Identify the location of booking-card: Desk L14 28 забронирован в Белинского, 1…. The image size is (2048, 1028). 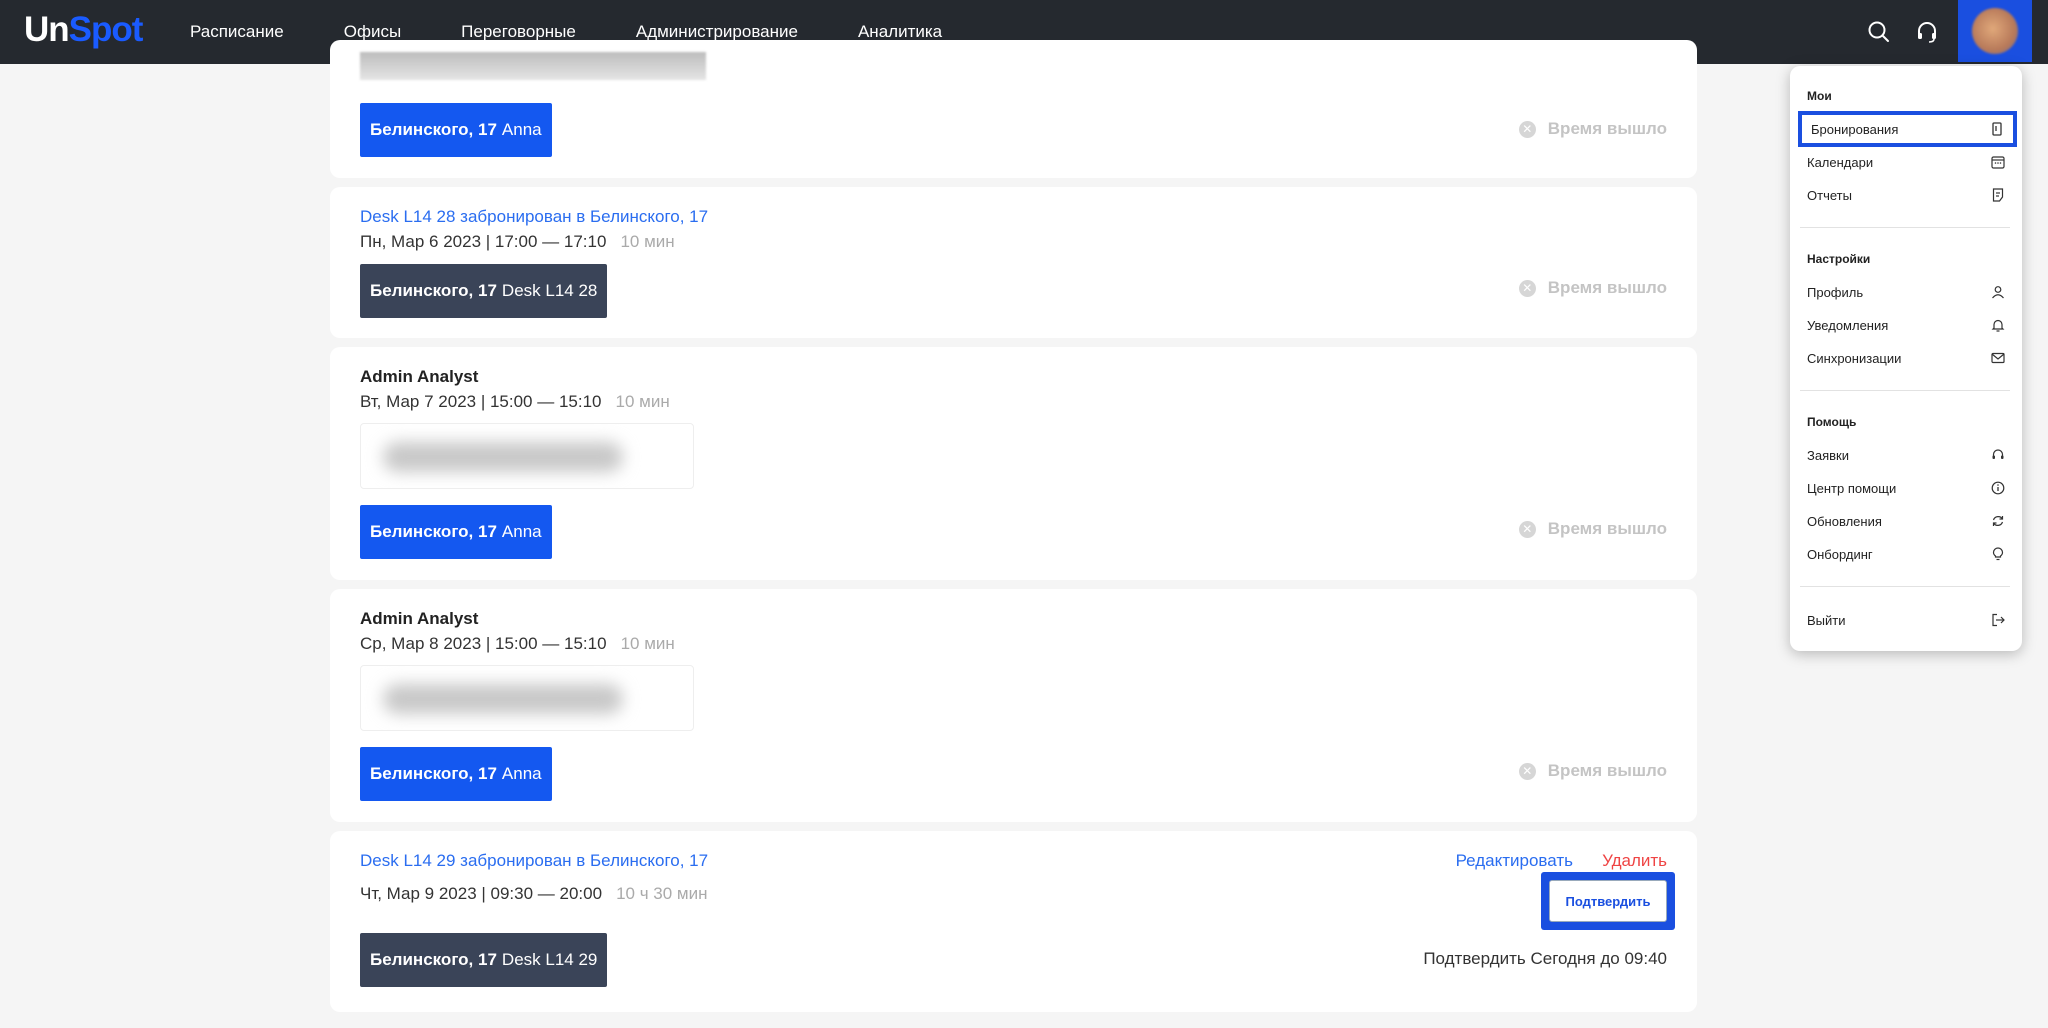
(1013, 262).